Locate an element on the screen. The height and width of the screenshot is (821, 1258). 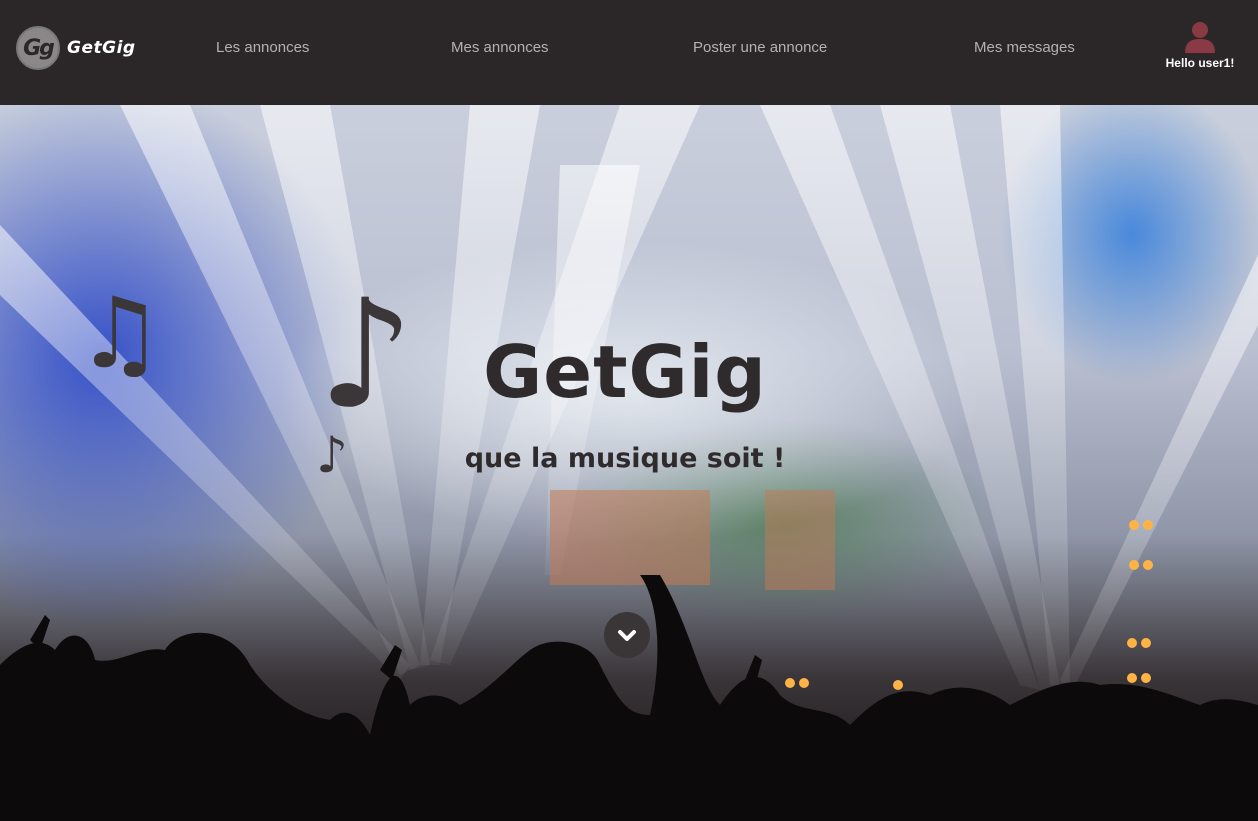
hero-subtitle: que la musique soit ! is located at coordinates (625, 458).